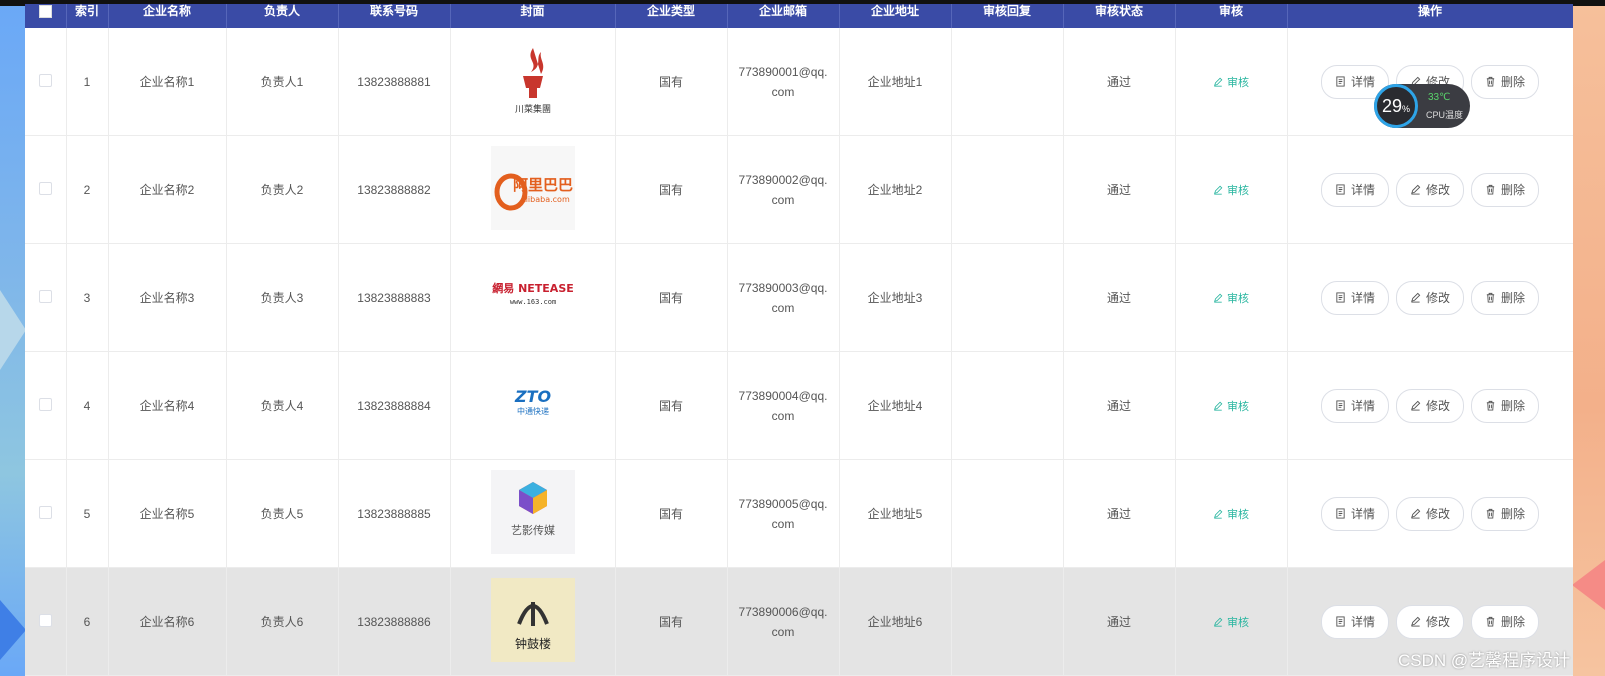  I want to click on email-line-1: 773890005@qq., so click(783, 503).